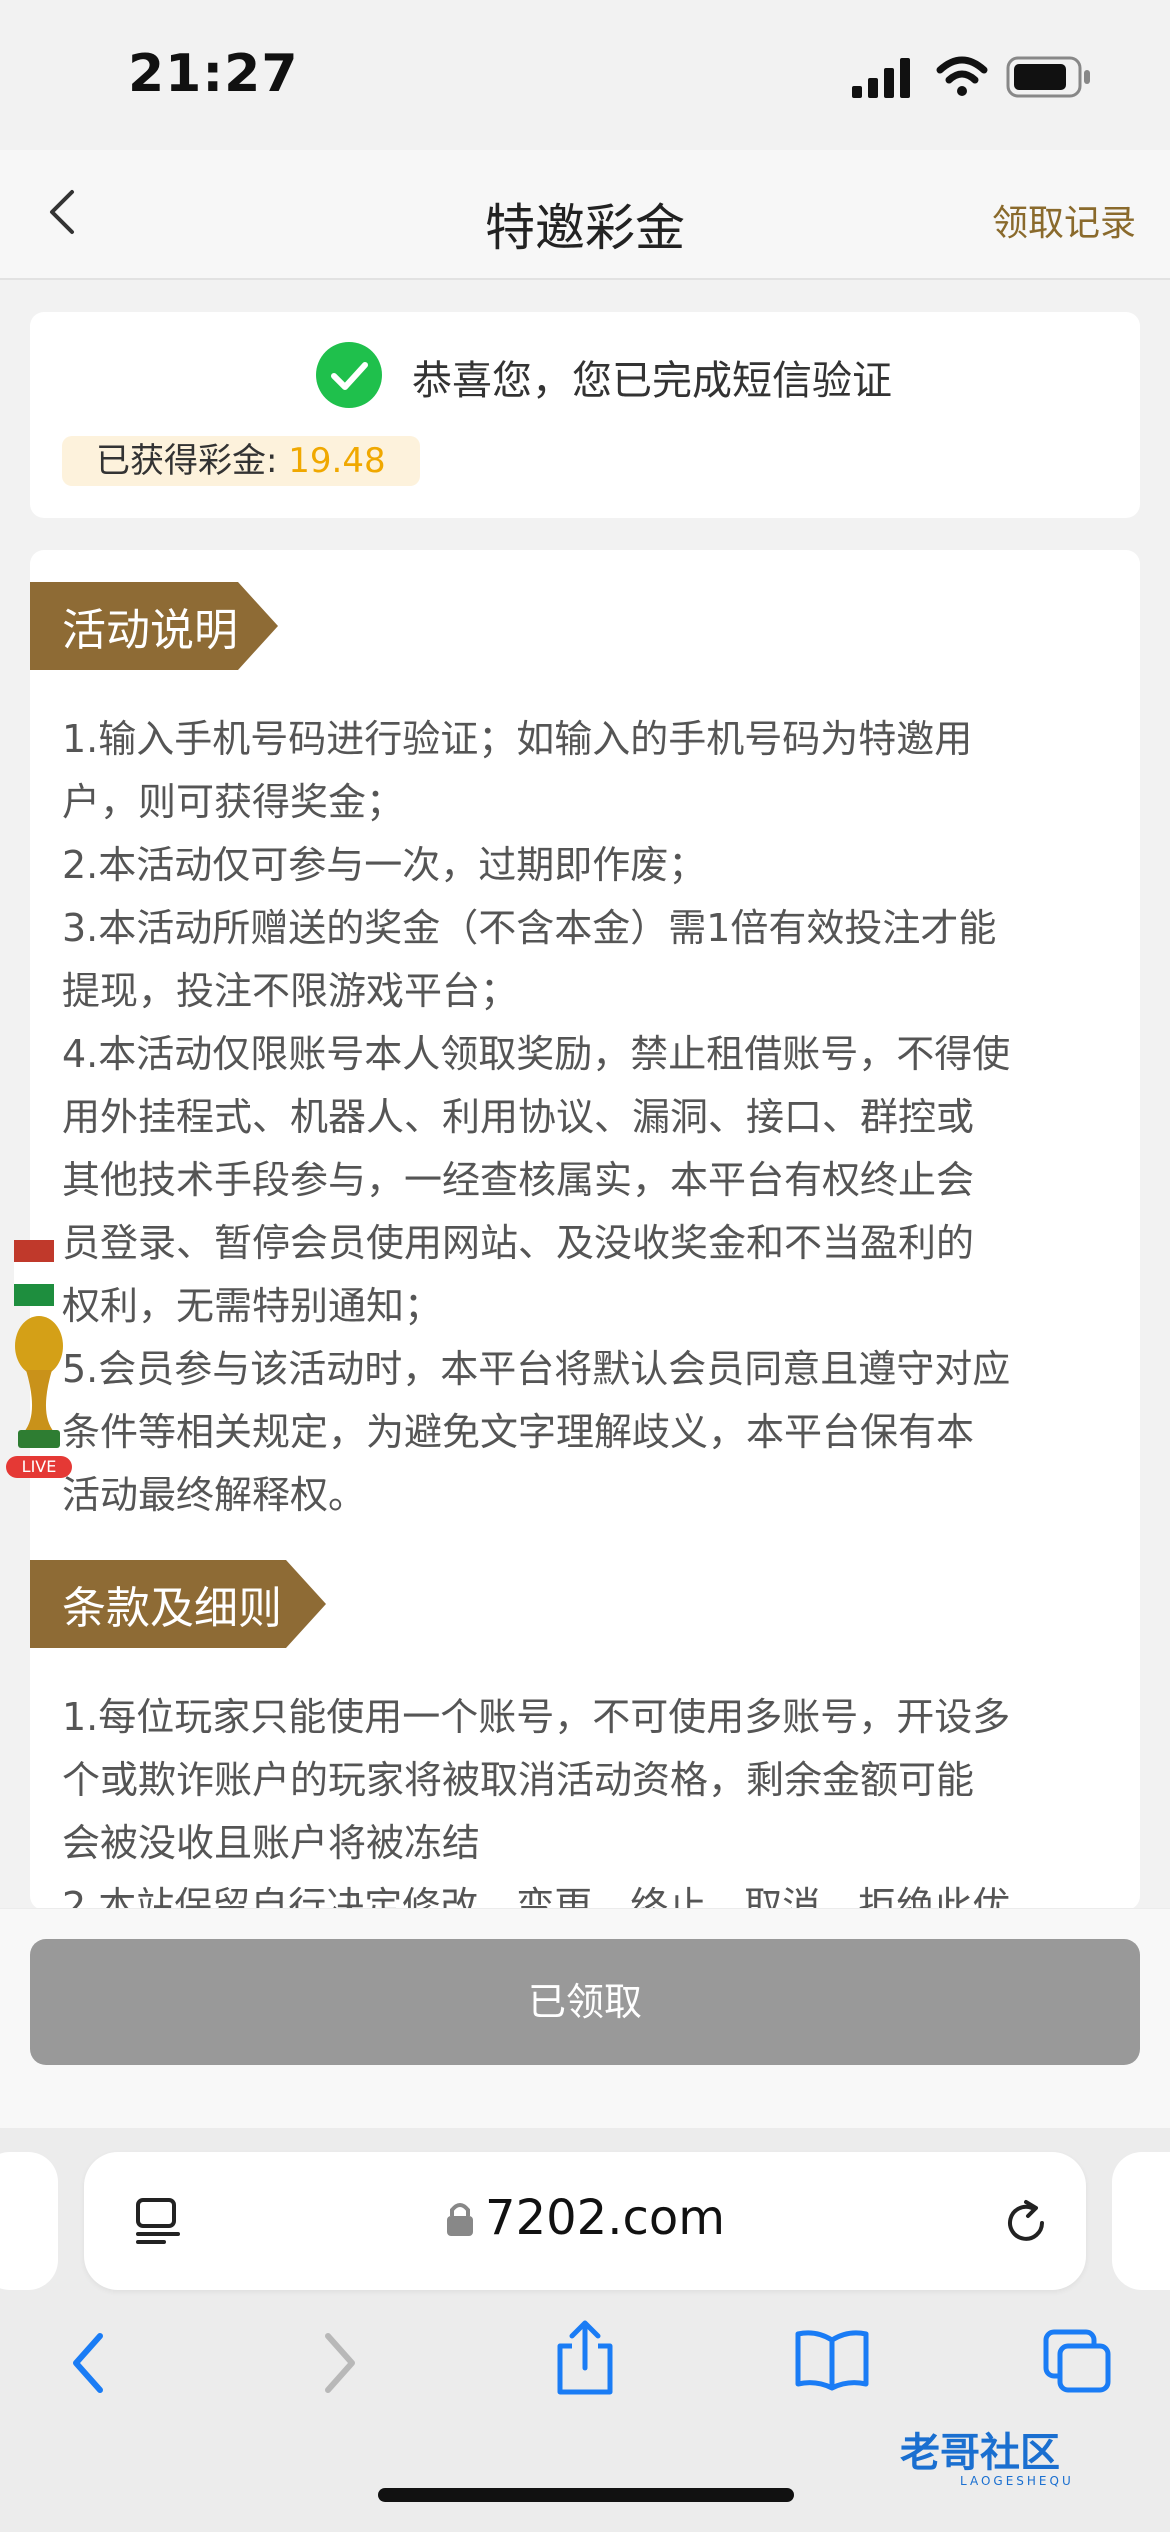  What do you see at coordinates (605, 2218) in the screenshot?
I see `url-domain: 7202.com` at bounding box center [605, 2218].